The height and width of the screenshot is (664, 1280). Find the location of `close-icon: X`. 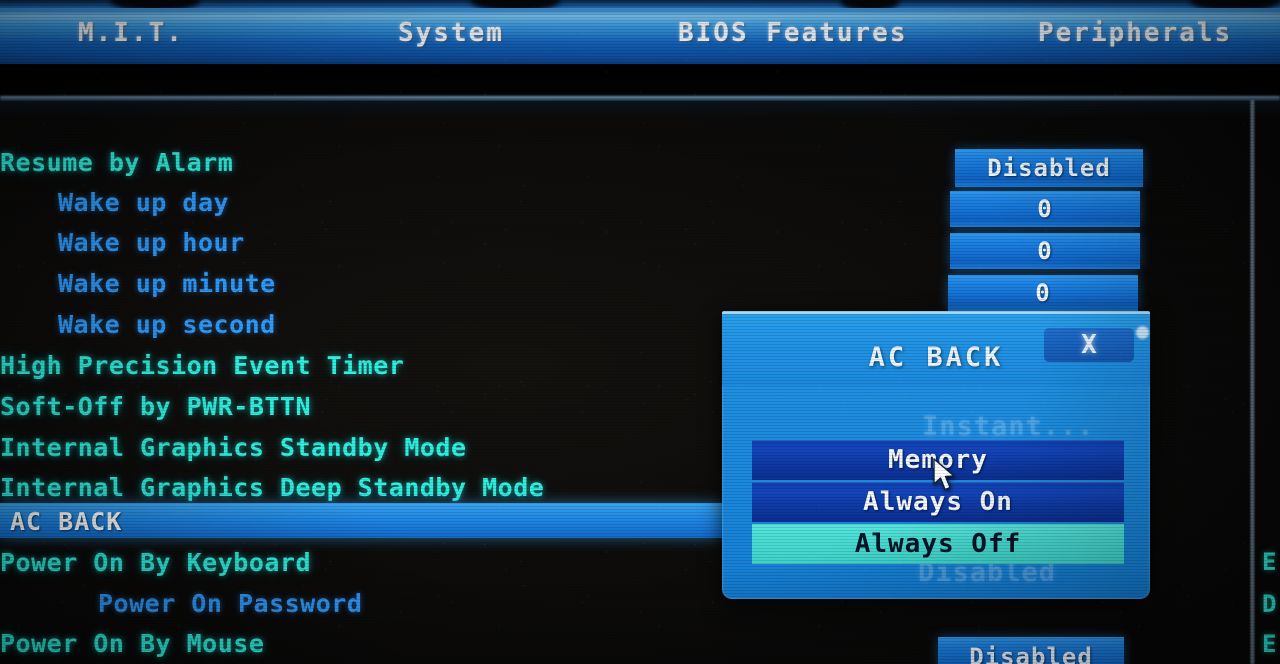

close-icon: X is located at coordinates (1089, 345).